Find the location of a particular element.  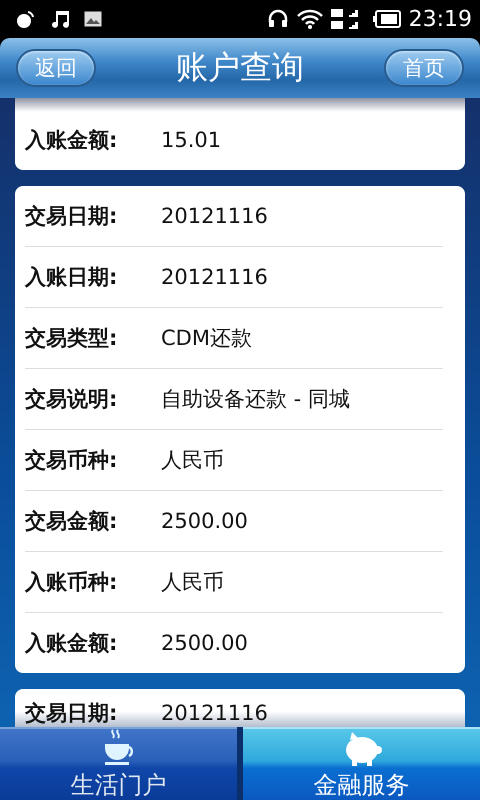

tab: 金融服务 is located at coordinates (361, 763).